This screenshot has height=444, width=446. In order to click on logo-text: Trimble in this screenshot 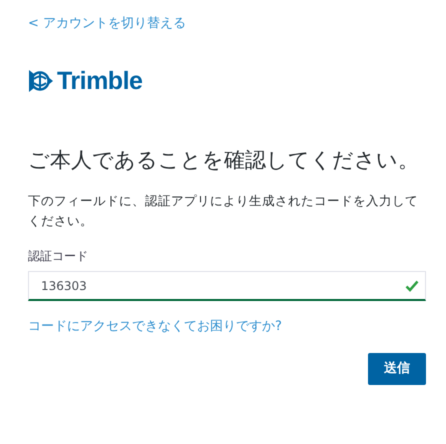, I will do `click(99, 81)`.